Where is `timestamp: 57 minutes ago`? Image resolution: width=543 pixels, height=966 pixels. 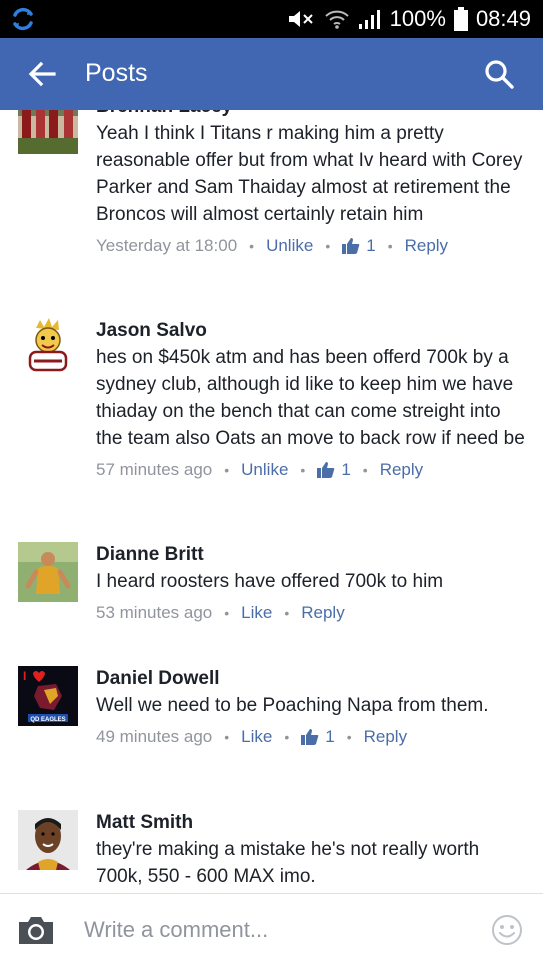
timestamp: 57 minutes ago is located at coordinates (154, 469).